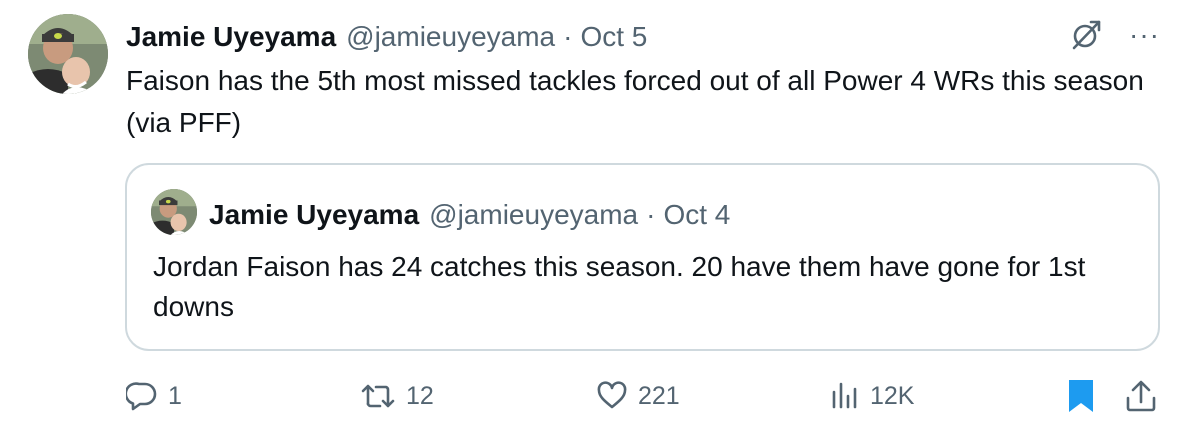 This screenshot has width=1188, height=434. I want to click on quoted-tweet-header: Jamie Uyeyama @jamieuyeyama · Oct 4, so click(469, 215).